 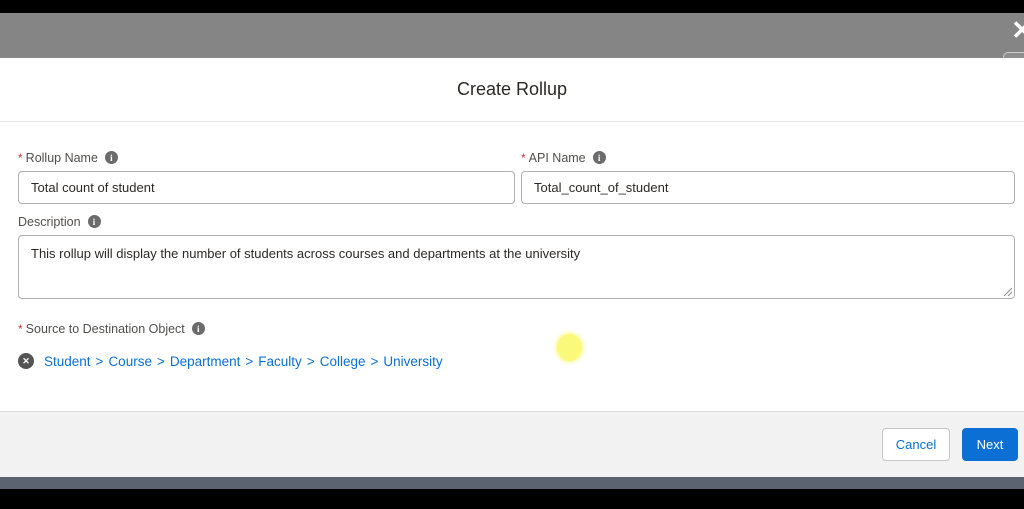 I want to click on breadcrumb-link-faculty: Faculty, so click(x=280, y=361).